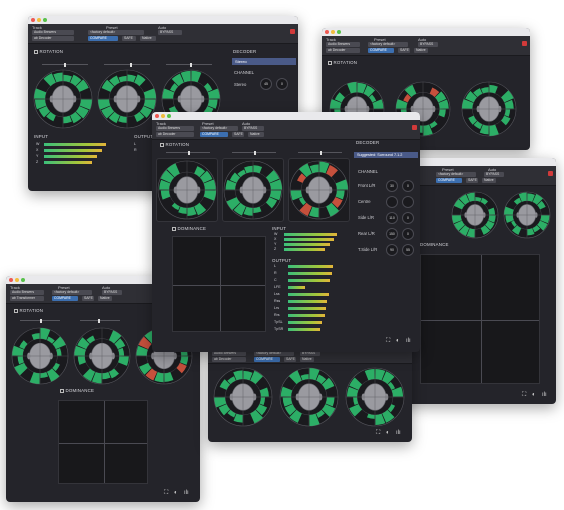  I want to click on angle-dial: 110, so click(392, 218).